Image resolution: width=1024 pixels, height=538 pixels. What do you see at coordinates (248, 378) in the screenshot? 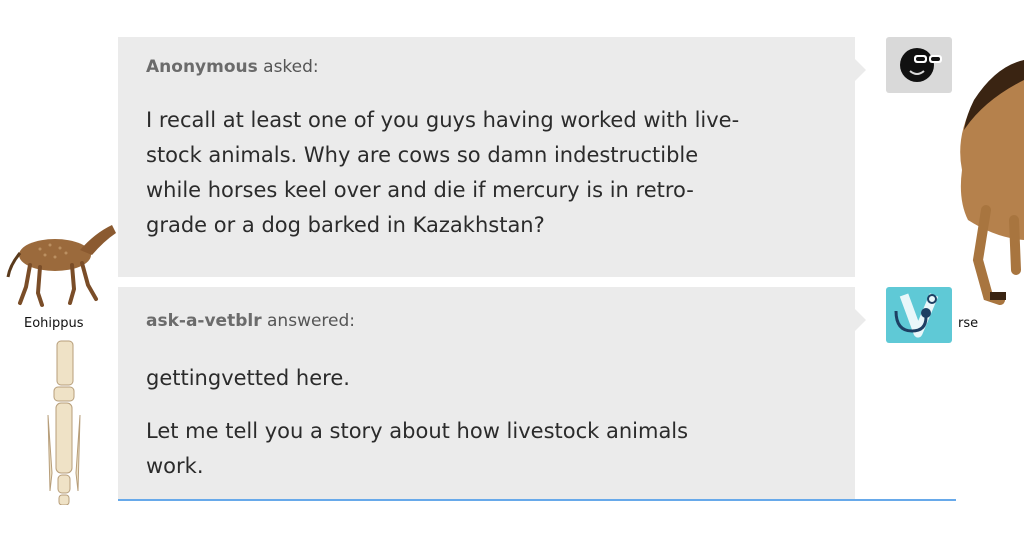
I see `answer-paragraph-1: gettingvetted here.` at bounding box center [248, 378].